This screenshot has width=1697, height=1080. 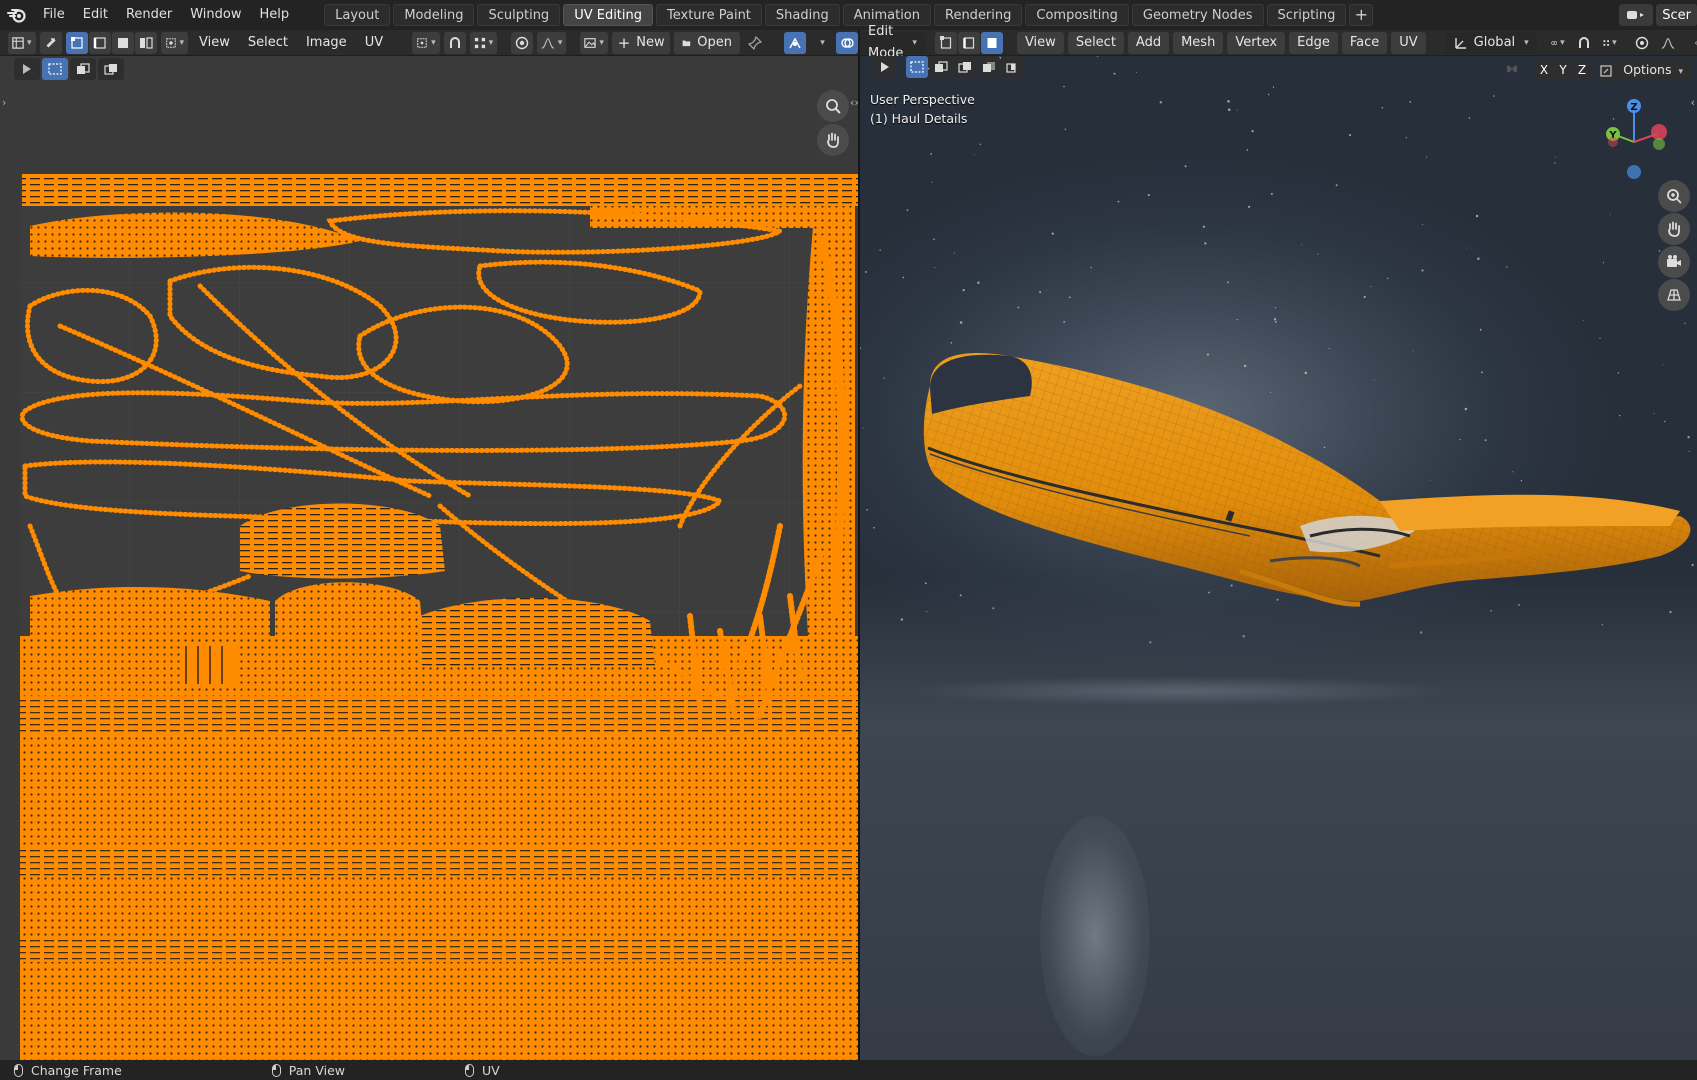 What do you see at coordinates (174, 42) in the screenshot?
I see `sticky-selection-button: ▾` at bounding box center [174, 42].